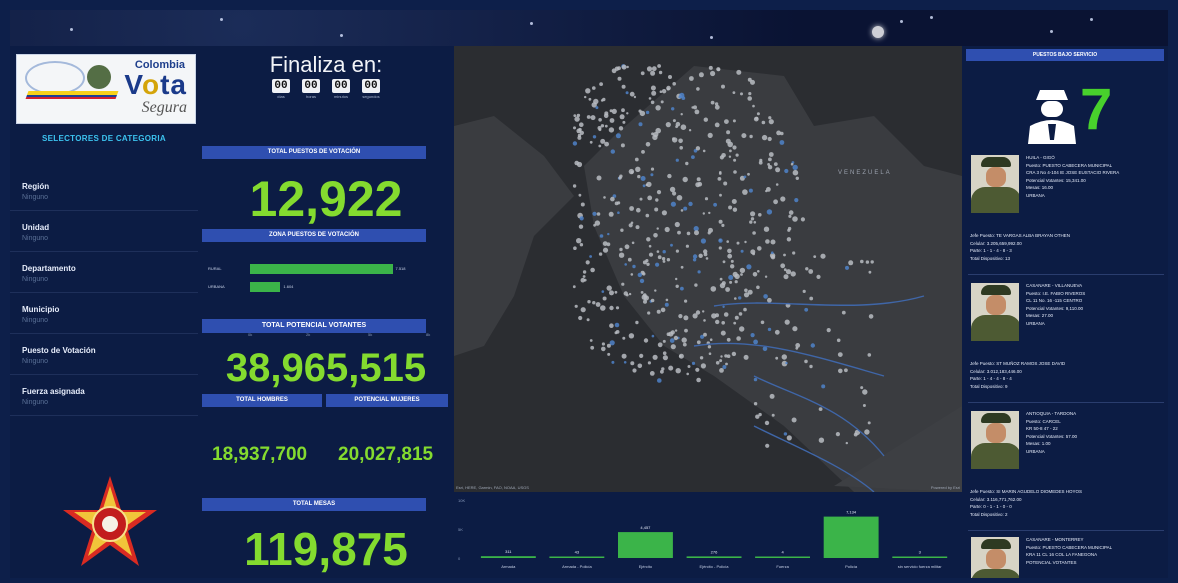 This screenshot has height=583, width=1178. I want to click on bar-ej-rcito-polic-a, so click(714, 557).